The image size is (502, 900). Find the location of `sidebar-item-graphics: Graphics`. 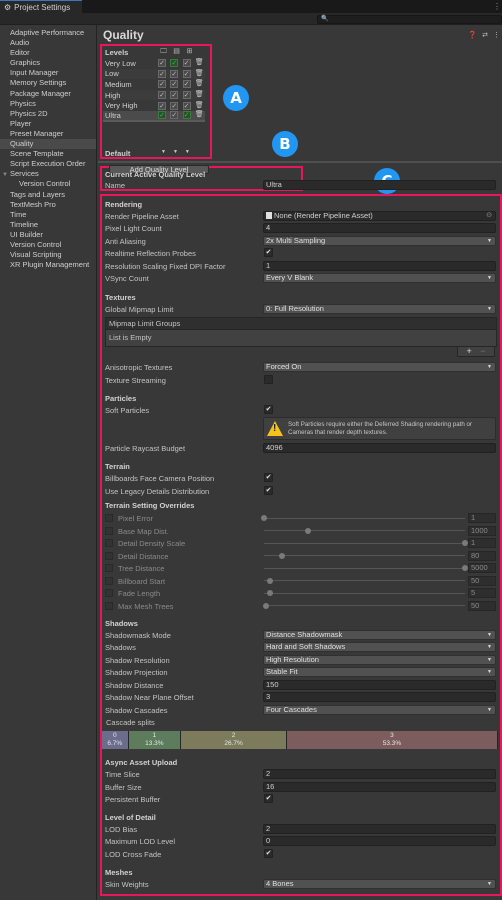

sidebar-item-graphics: Graphics is located at coordinates (48, 63).